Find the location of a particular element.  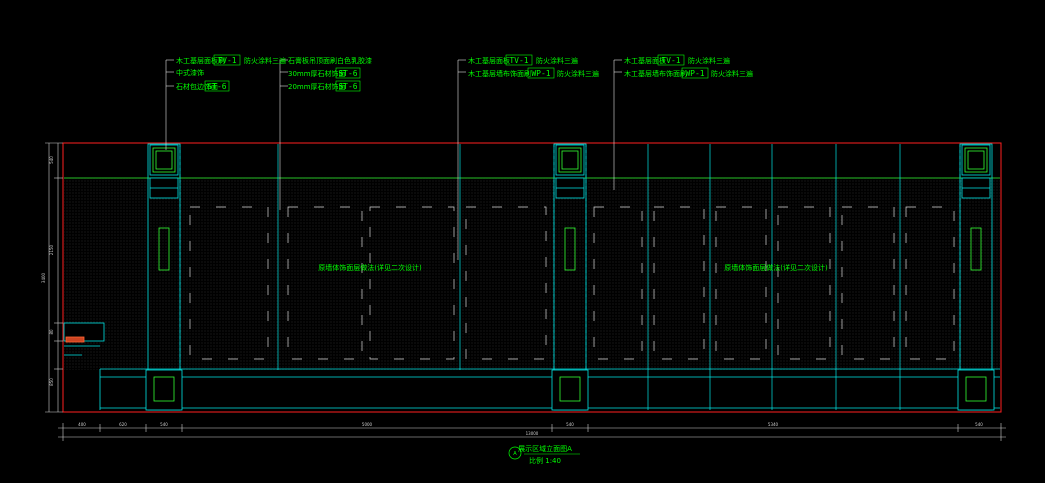

annotation-text: 中式漆饰 is located at coordinates (190, 72).